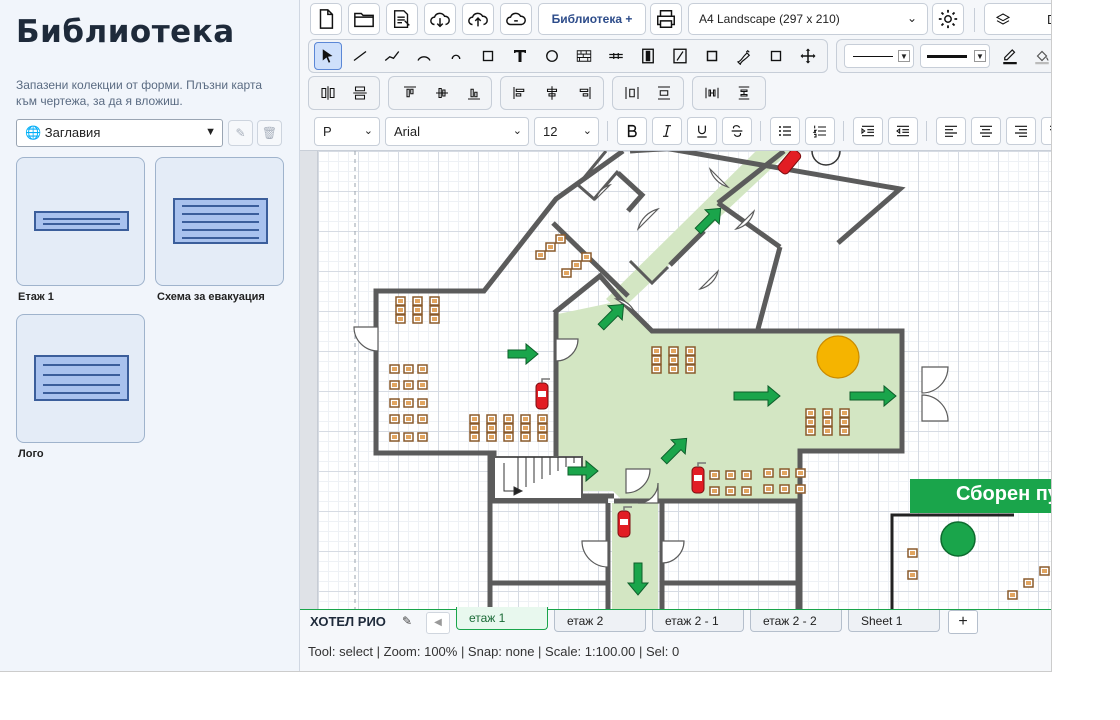  What do you see at coordinates (808, 56) in the screenshot?
I see `move-tool` at bounding box center [808, 56].